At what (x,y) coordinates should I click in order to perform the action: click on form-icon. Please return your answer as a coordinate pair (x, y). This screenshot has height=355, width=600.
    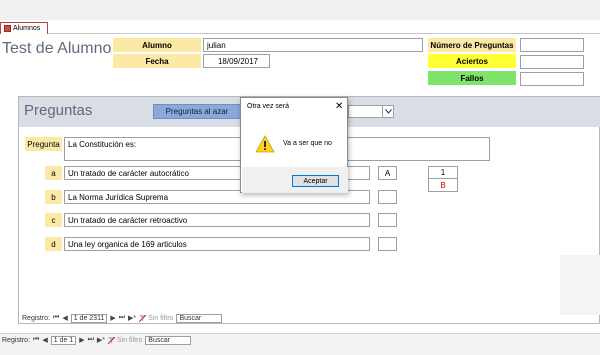
    Looking at the image, I should click on (7, 28).